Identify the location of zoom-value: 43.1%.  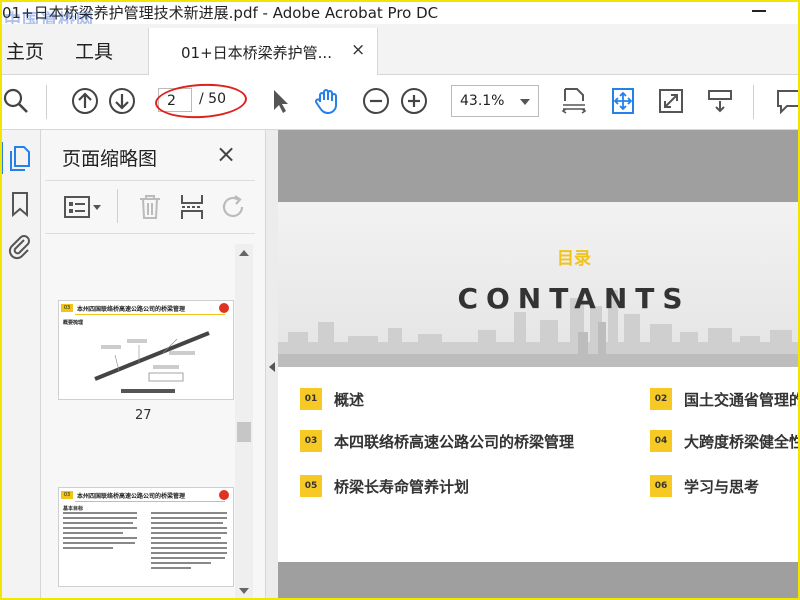
(482, 101).